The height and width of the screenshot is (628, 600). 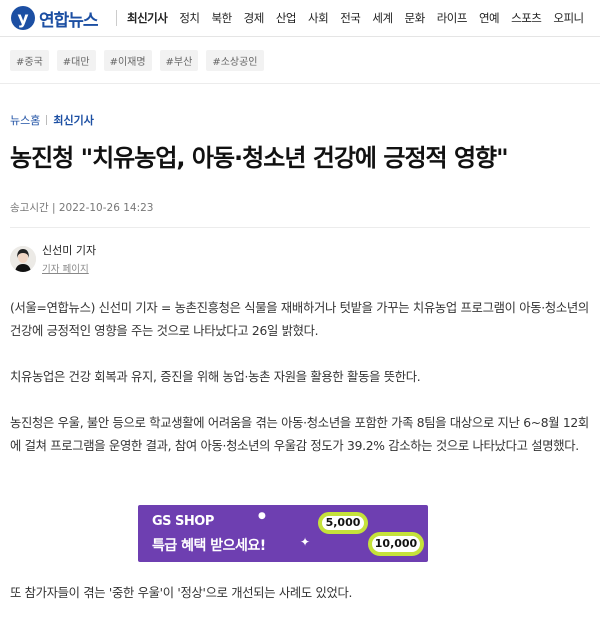 What do you see at coordinates (76, 60) in the screenshot?
I see `tag-taiwan: #대만` at bounding box center [76, 60].